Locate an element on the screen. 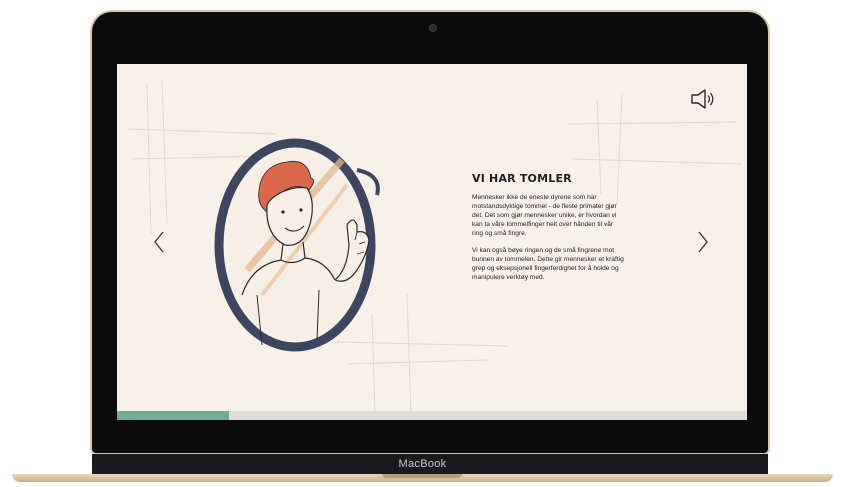  slide-title: VI HAR TOMLER is located at coordinates (522, 178).